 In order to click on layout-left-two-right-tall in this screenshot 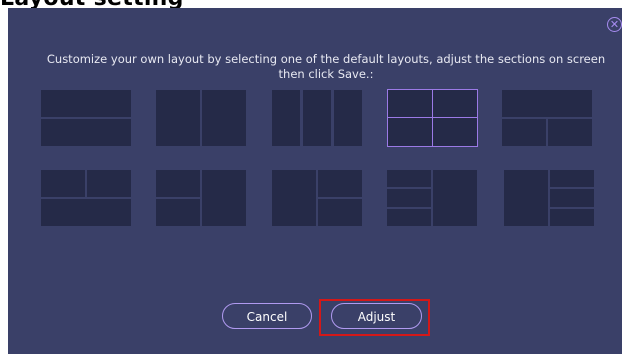, I will do `click(201, 198)`.